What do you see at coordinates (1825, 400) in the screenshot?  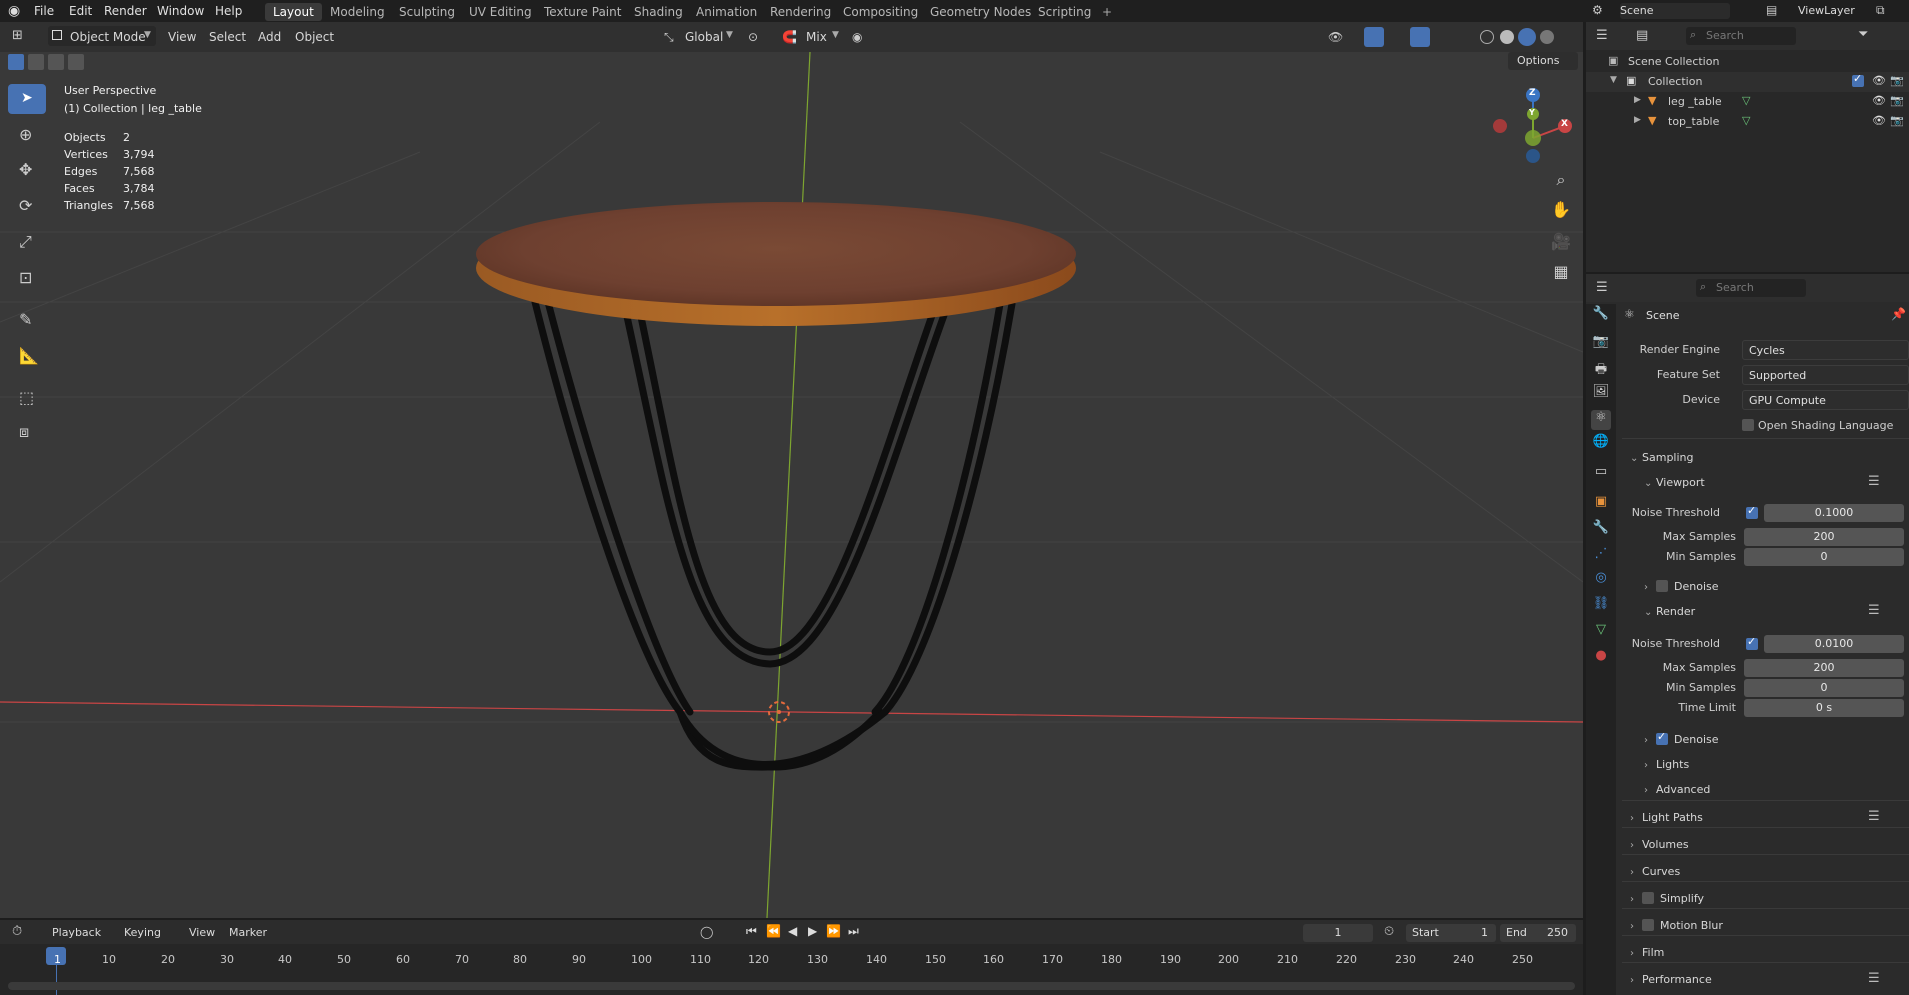 I see `device-dropdown: GPU Compute` at bounding box center [1825, 400].